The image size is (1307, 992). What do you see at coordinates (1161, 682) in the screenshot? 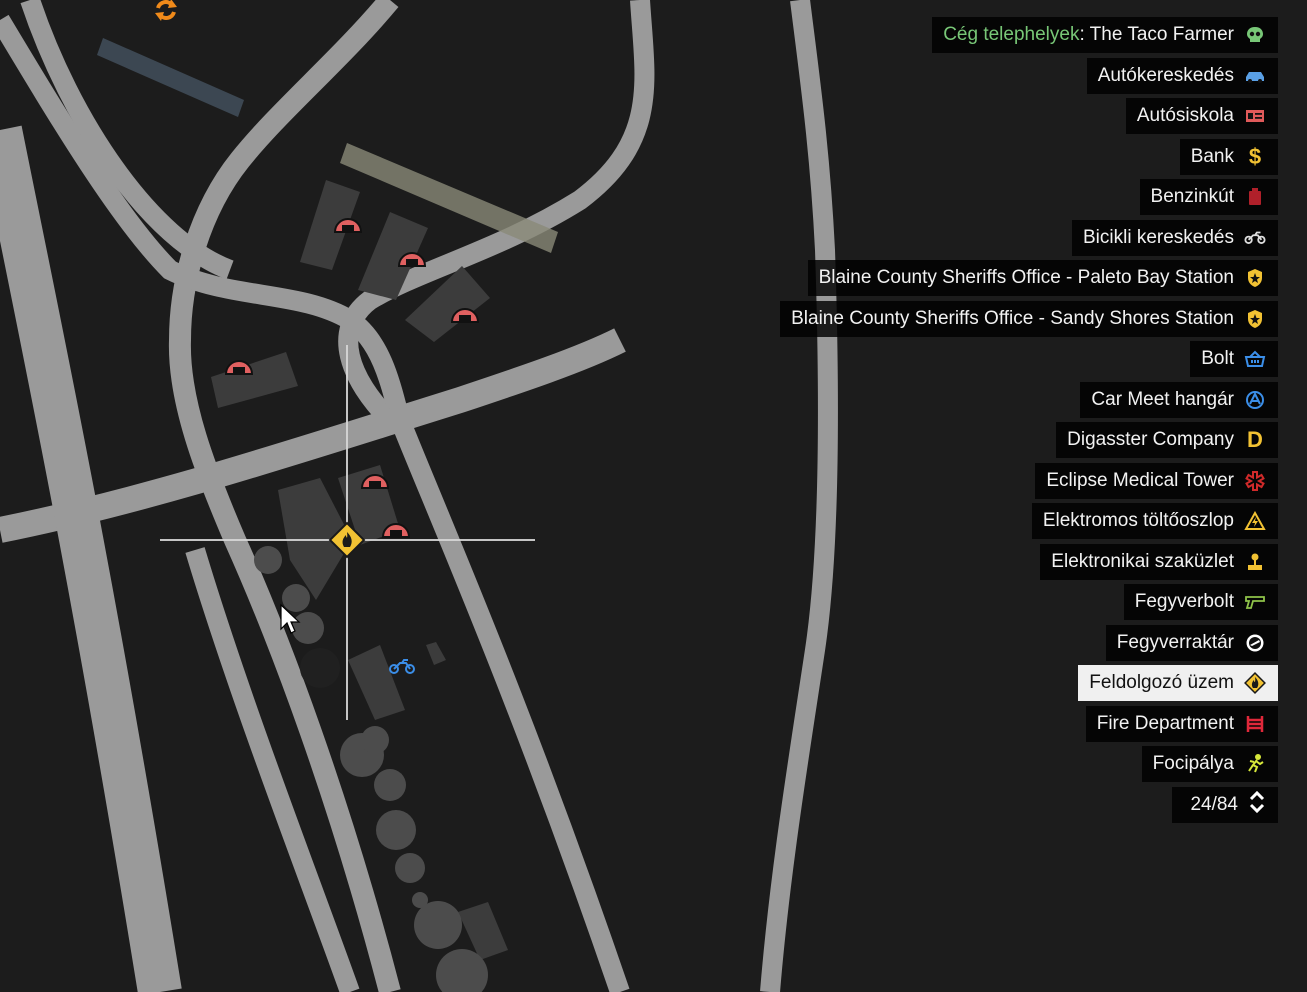
I see `legend-item-label: Feldolgozó üzem` at bounding box center [1161, 682].